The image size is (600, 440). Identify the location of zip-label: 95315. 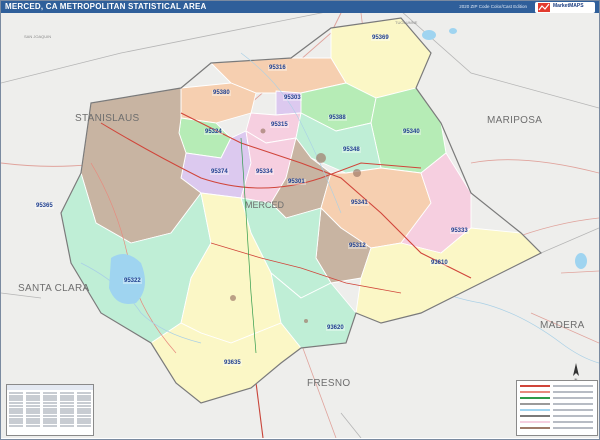
(279, 125).